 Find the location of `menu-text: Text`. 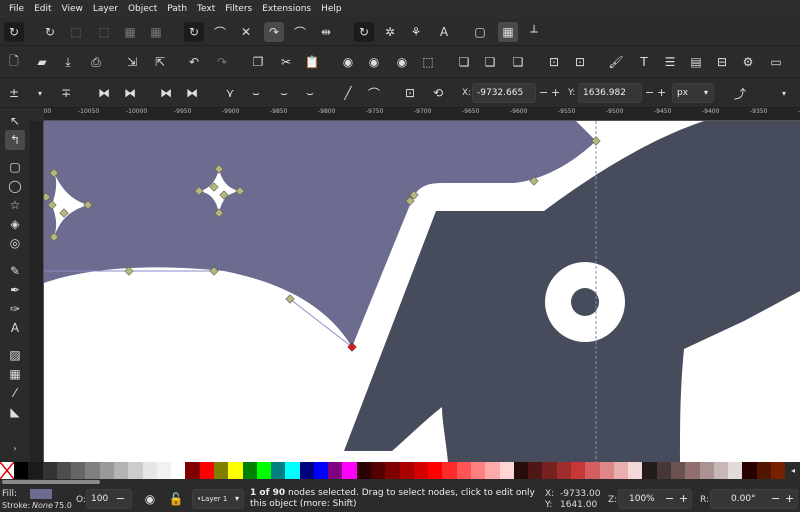

menu-text: Text is located at coordinates (206, 9).